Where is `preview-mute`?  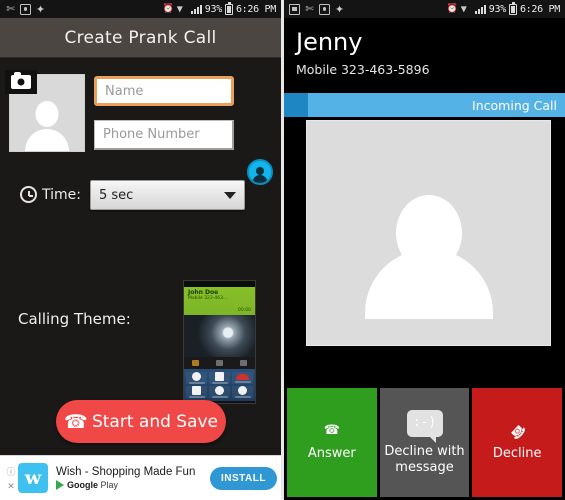
preview-mute is located at coordinates (219, 392).